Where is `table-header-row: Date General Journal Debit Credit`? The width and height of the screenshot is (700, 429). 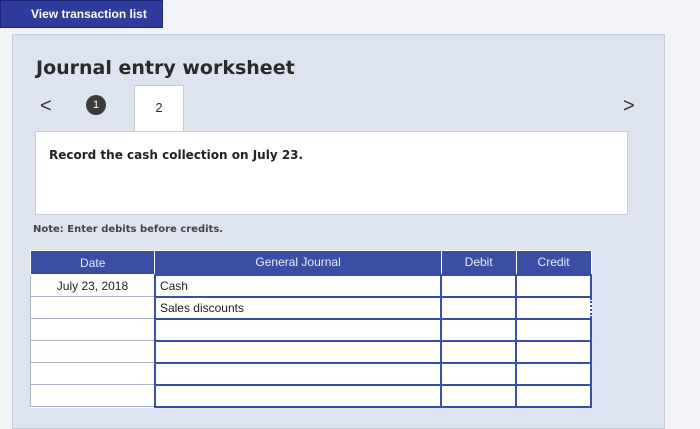 table-header-row: Date General Journal Debit Credit is located at coordinates (310, 262).